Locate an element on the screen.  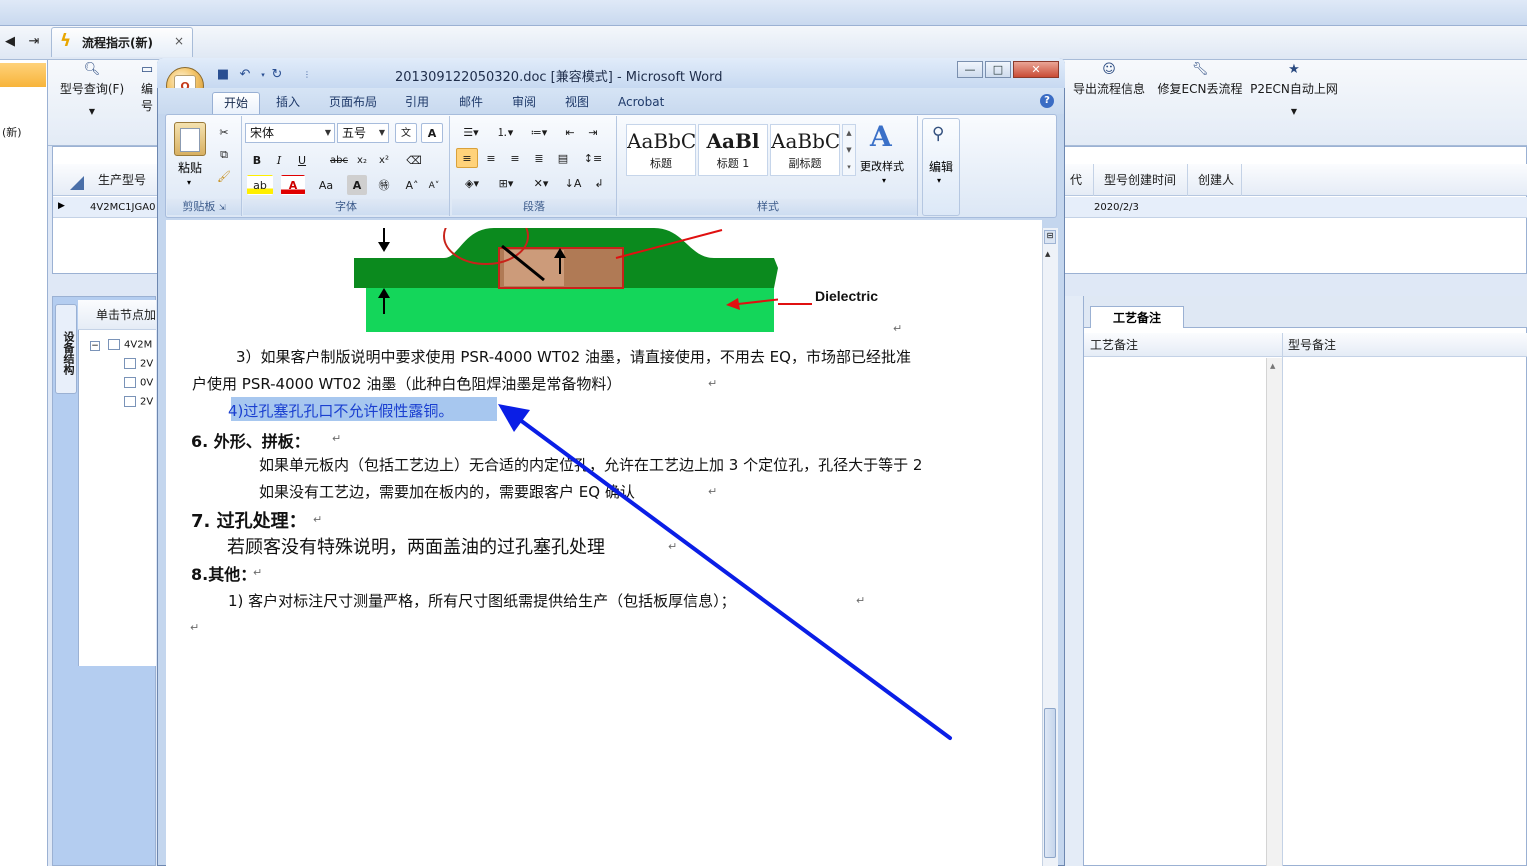
col-created-time: 型号创建时间 is located at coordinates (1143, 180).